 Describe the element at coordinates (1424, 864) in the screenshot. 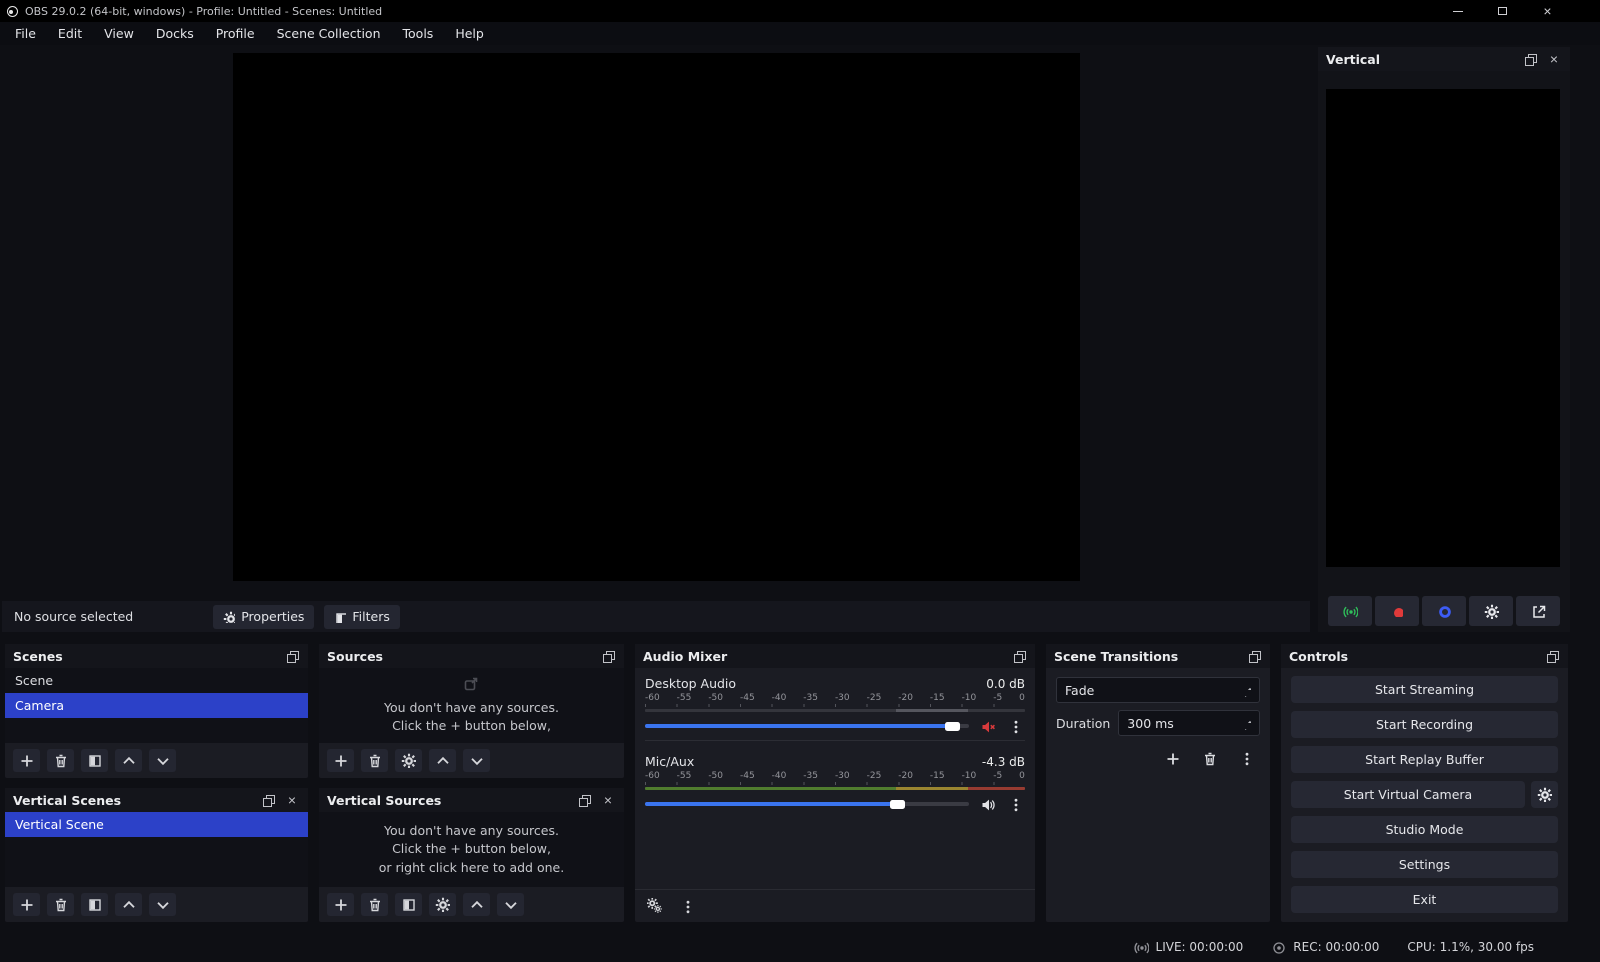

I see `settings-button: Settings` at that location.